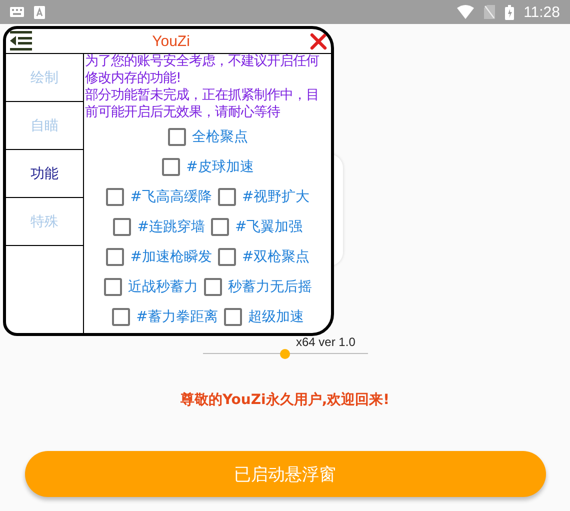  I want to click on menu-icon, so click(21, 41).